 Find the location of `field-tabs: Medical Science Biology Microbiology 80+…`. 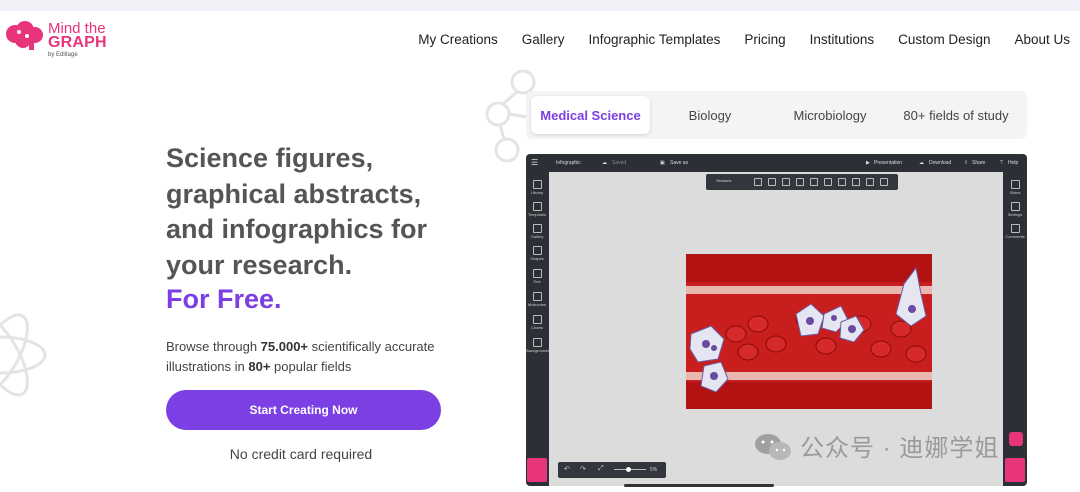

field-tabs: Medical Science Biology Microbiology 80+… is located at coordinates (776, 115).